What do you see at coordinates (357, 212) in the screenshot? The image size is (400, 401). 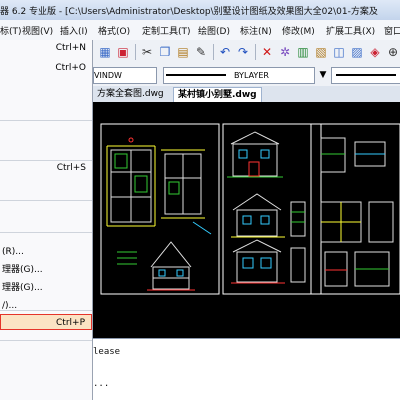 I see `detail-drawings` at bounding box center [357, 212].